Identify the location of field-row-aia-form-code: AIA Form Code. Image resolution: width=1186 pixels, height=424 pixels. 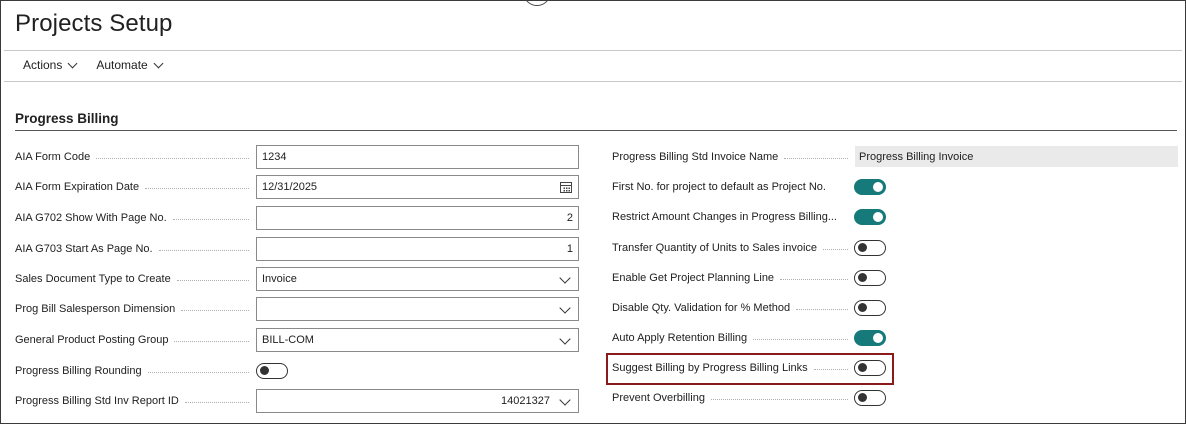
(135, 157).